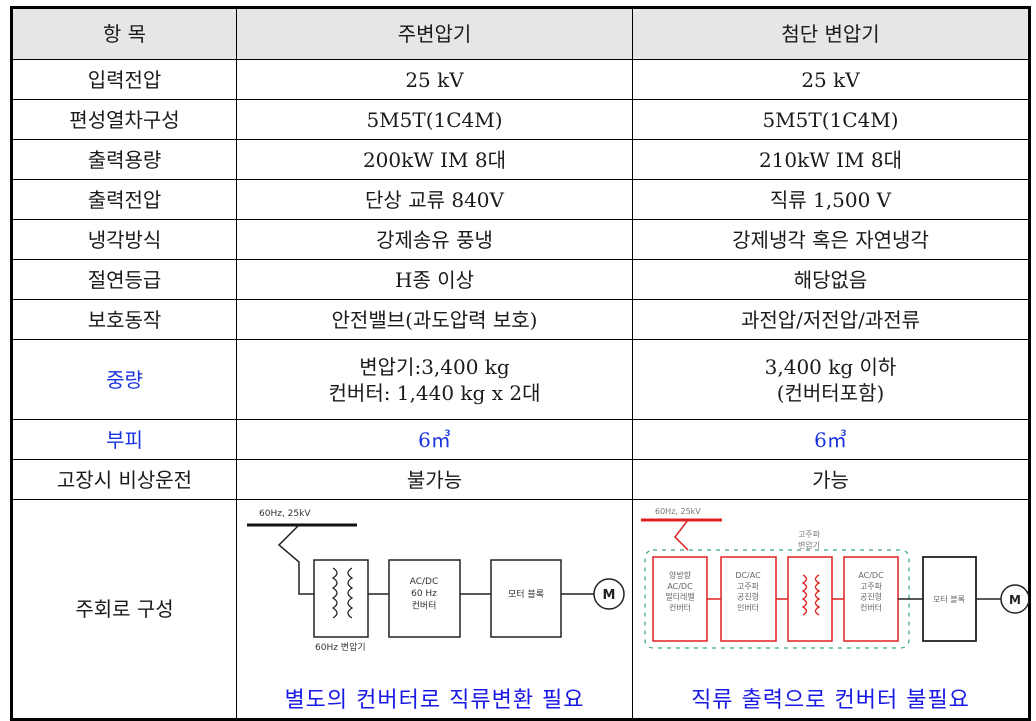 Image resolution: width=1036 pixels, height=721 pixels. I want to click on conventional-circuit-diagram: 60Hz, 25kV 60Hz 변압기 AC/DC 60 Hz 컨버터 모터 블록, so click(436, 581).